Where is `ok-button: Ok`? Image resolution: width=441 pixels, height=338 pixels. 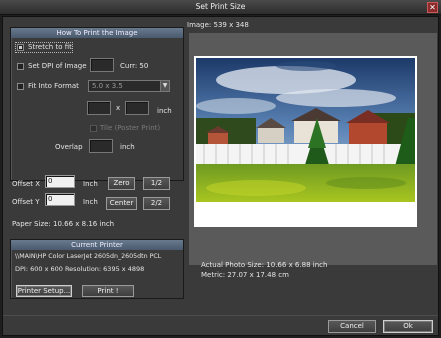 ok-button: Ok is located at coordinates (408, 326).